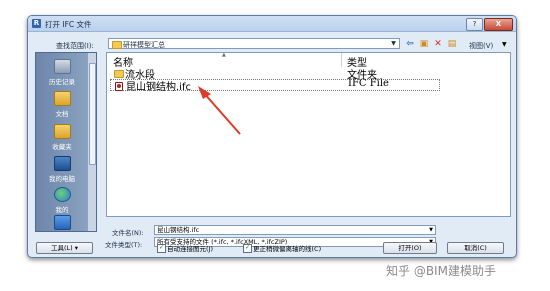  I want to click on close-button: X, so click(498, 24).